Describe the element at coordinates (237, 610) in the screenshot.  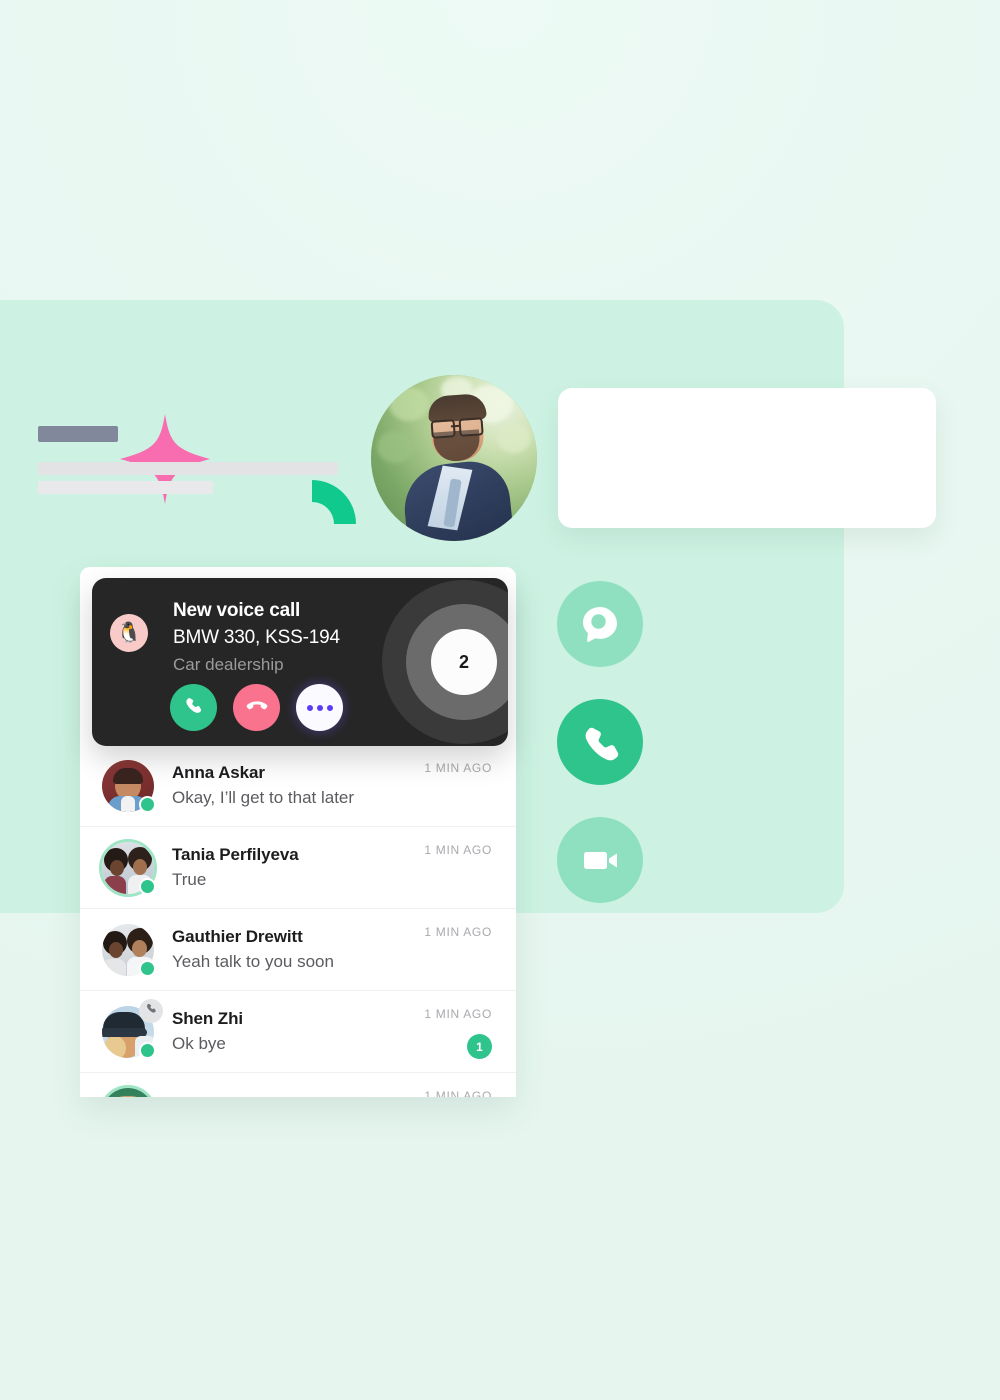
I see `call-title: New voice call` at that location.